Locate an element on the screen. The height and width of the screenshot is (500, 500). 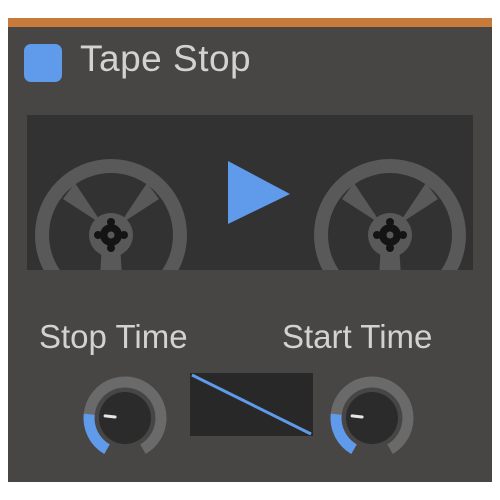
power-toggle-button is located at coordinates (43, 63).